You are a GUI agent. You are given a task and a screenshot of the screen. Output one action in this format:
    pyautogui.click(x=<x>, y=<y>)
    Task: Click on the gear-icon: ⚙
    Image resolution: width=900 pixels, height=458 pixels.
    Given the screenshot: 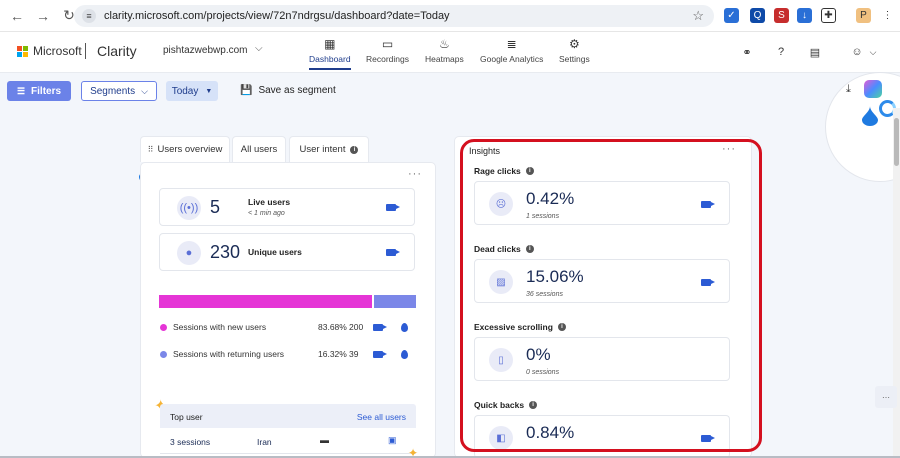 What is the action you would take?
    pyautogui.click(x=574, y=44)
    